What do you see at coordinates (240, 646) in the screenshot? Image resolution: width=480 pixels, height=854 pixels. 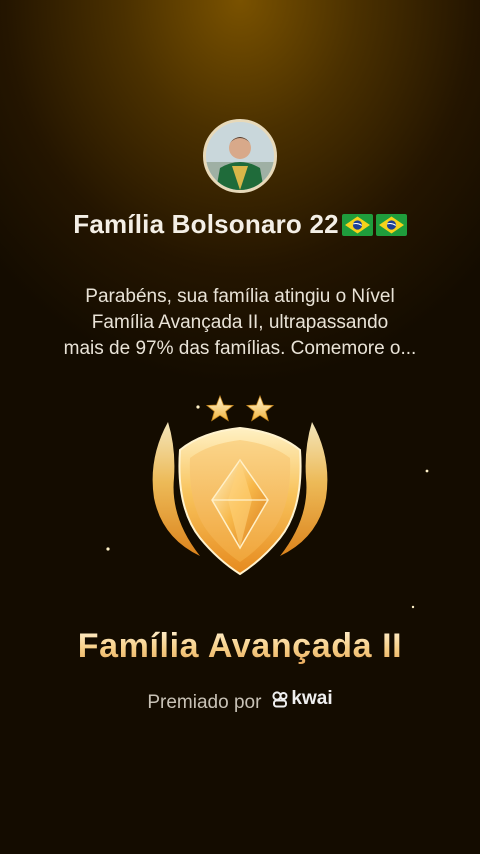 I see `level-name: Família Avançada II` at bounding box center [240, 646].